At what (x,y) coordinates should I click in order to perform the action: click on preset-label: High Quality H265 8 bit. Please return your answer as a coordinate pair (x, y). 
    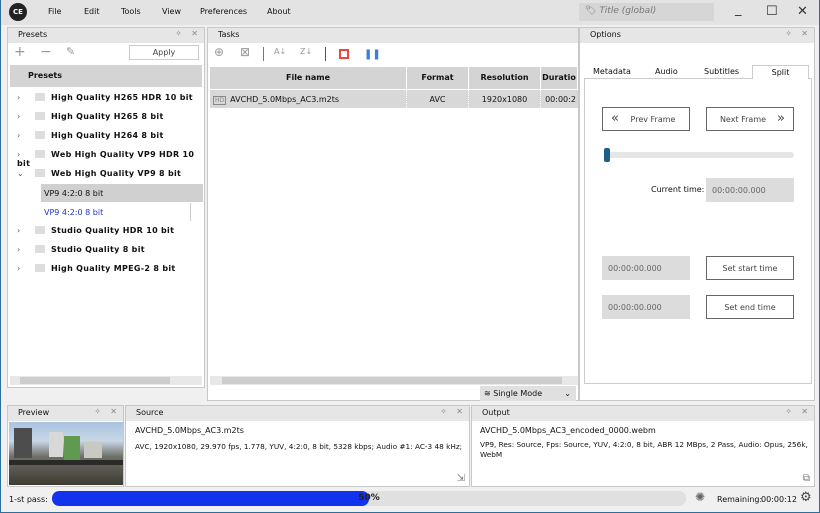
    Looking at the image, I should click on (107, 116).